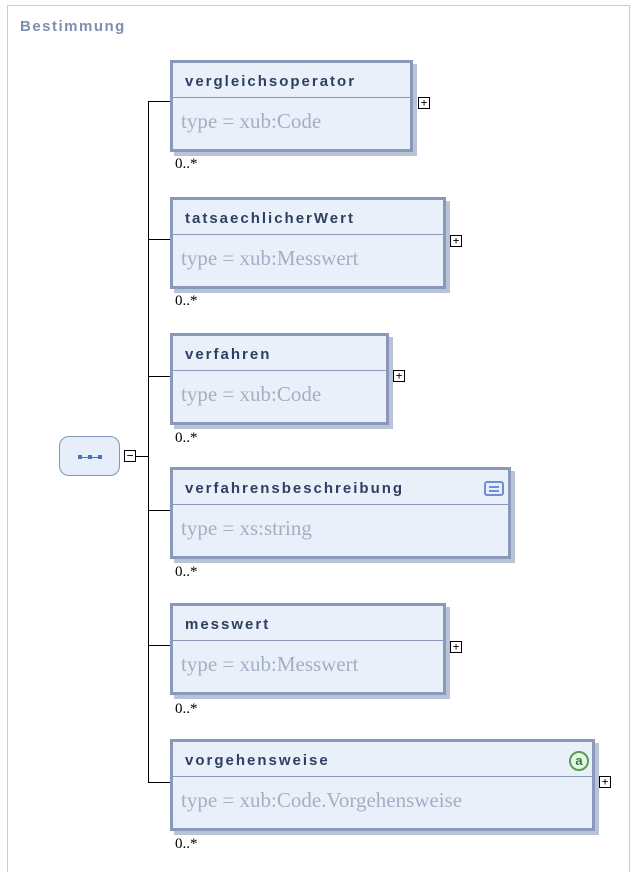  What do you see at coordinates (308, 243) in the screenshot?
I see `element-tatsaechlicherWert: tatsaechlicherWert type = xub:Messwert` at bounding box center [308, 243].